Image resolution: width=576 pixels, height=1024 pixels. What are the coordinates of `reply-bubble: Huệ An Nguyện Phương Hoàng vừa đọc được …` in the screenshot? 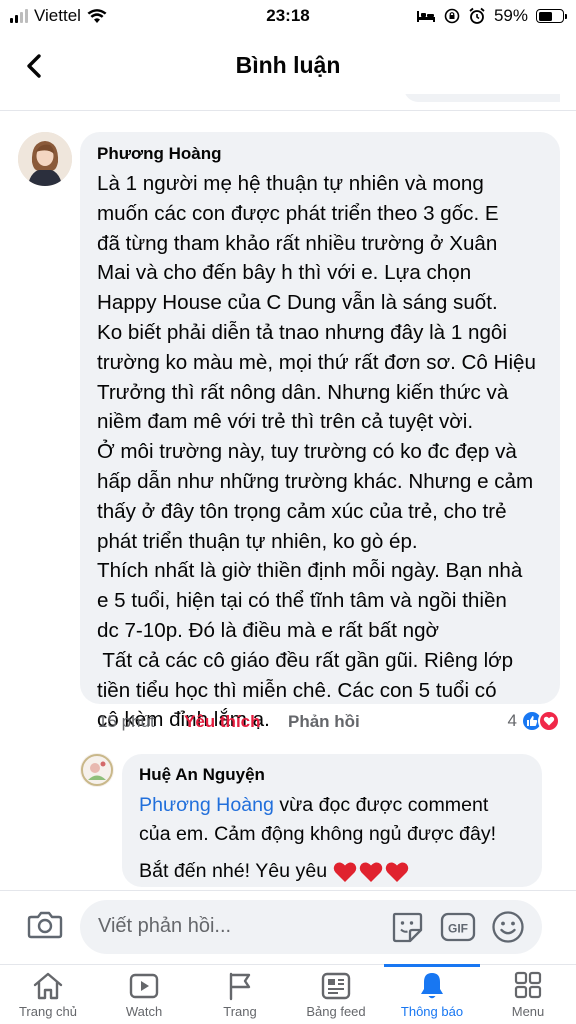 It's located at (332, 820).